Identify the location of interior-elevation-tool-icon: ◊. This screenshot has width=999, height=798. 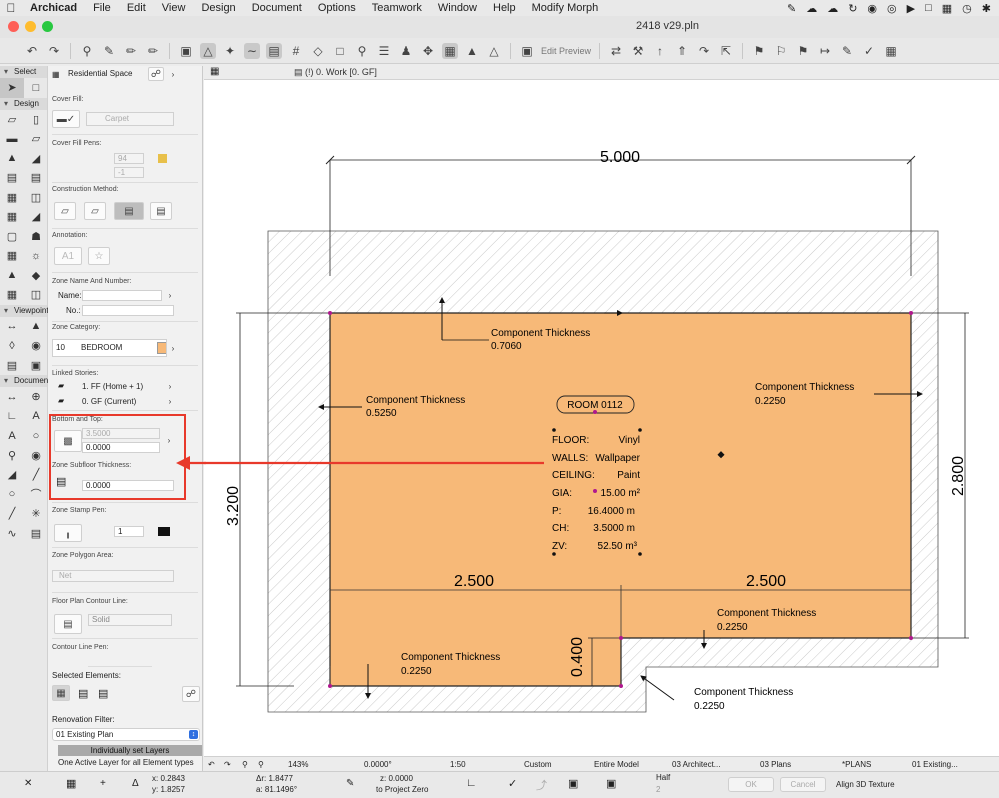
(12, 346).